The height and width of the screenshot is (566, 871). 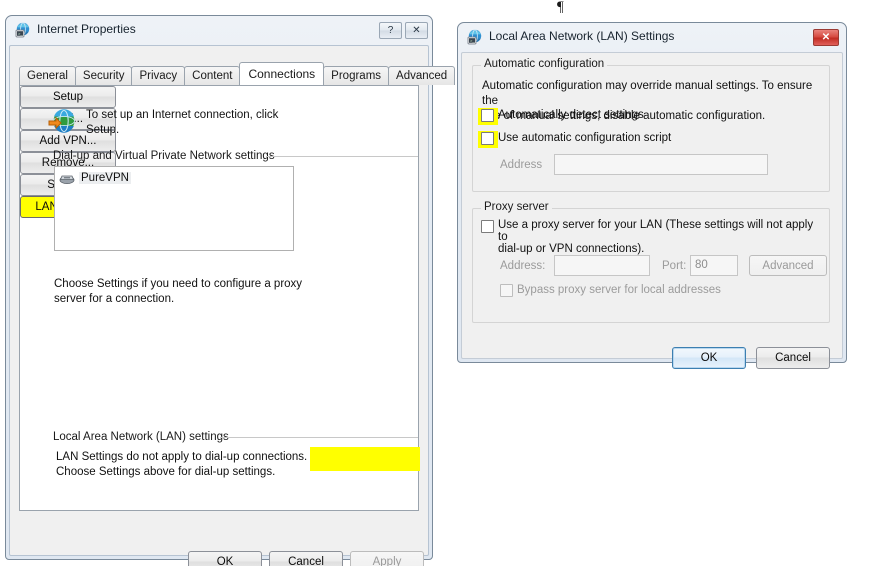 I want to click on automatic-configuration-group-label: Automatic configuration, so click(x=544, y=64).